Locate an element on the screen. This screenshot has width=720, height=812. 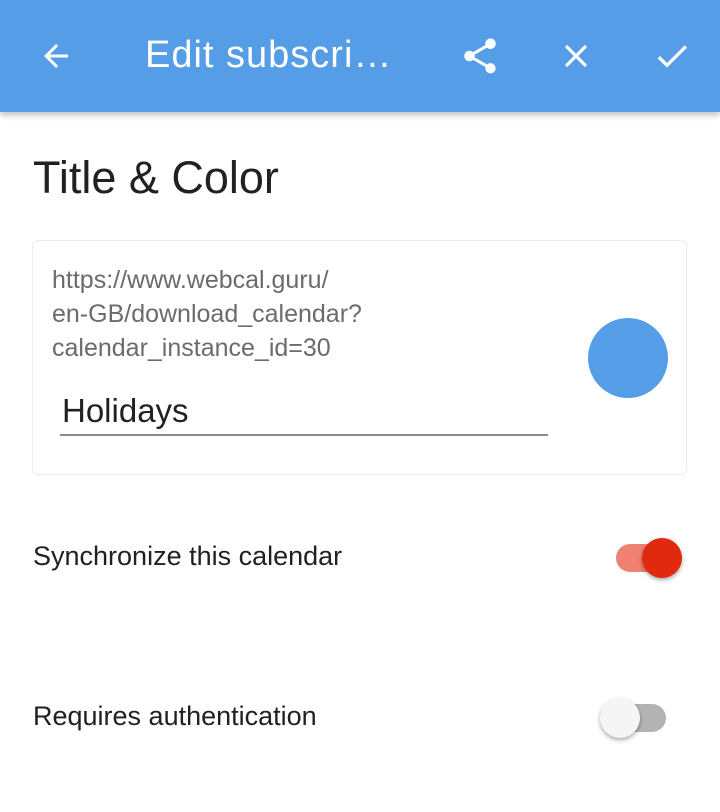
subscription-url-line: https://www.webcal.guru/ is located at coordinates (190, 280).